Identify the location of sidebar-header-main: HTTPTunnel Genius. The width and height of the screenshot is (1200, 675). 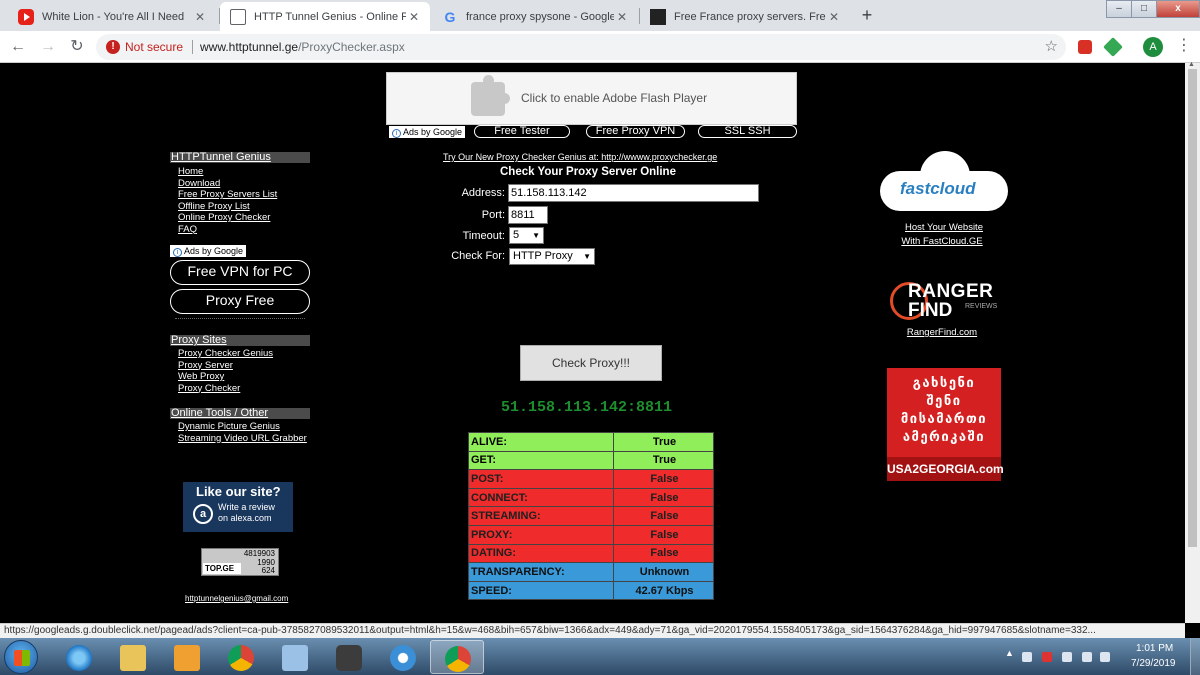
(240, 157).